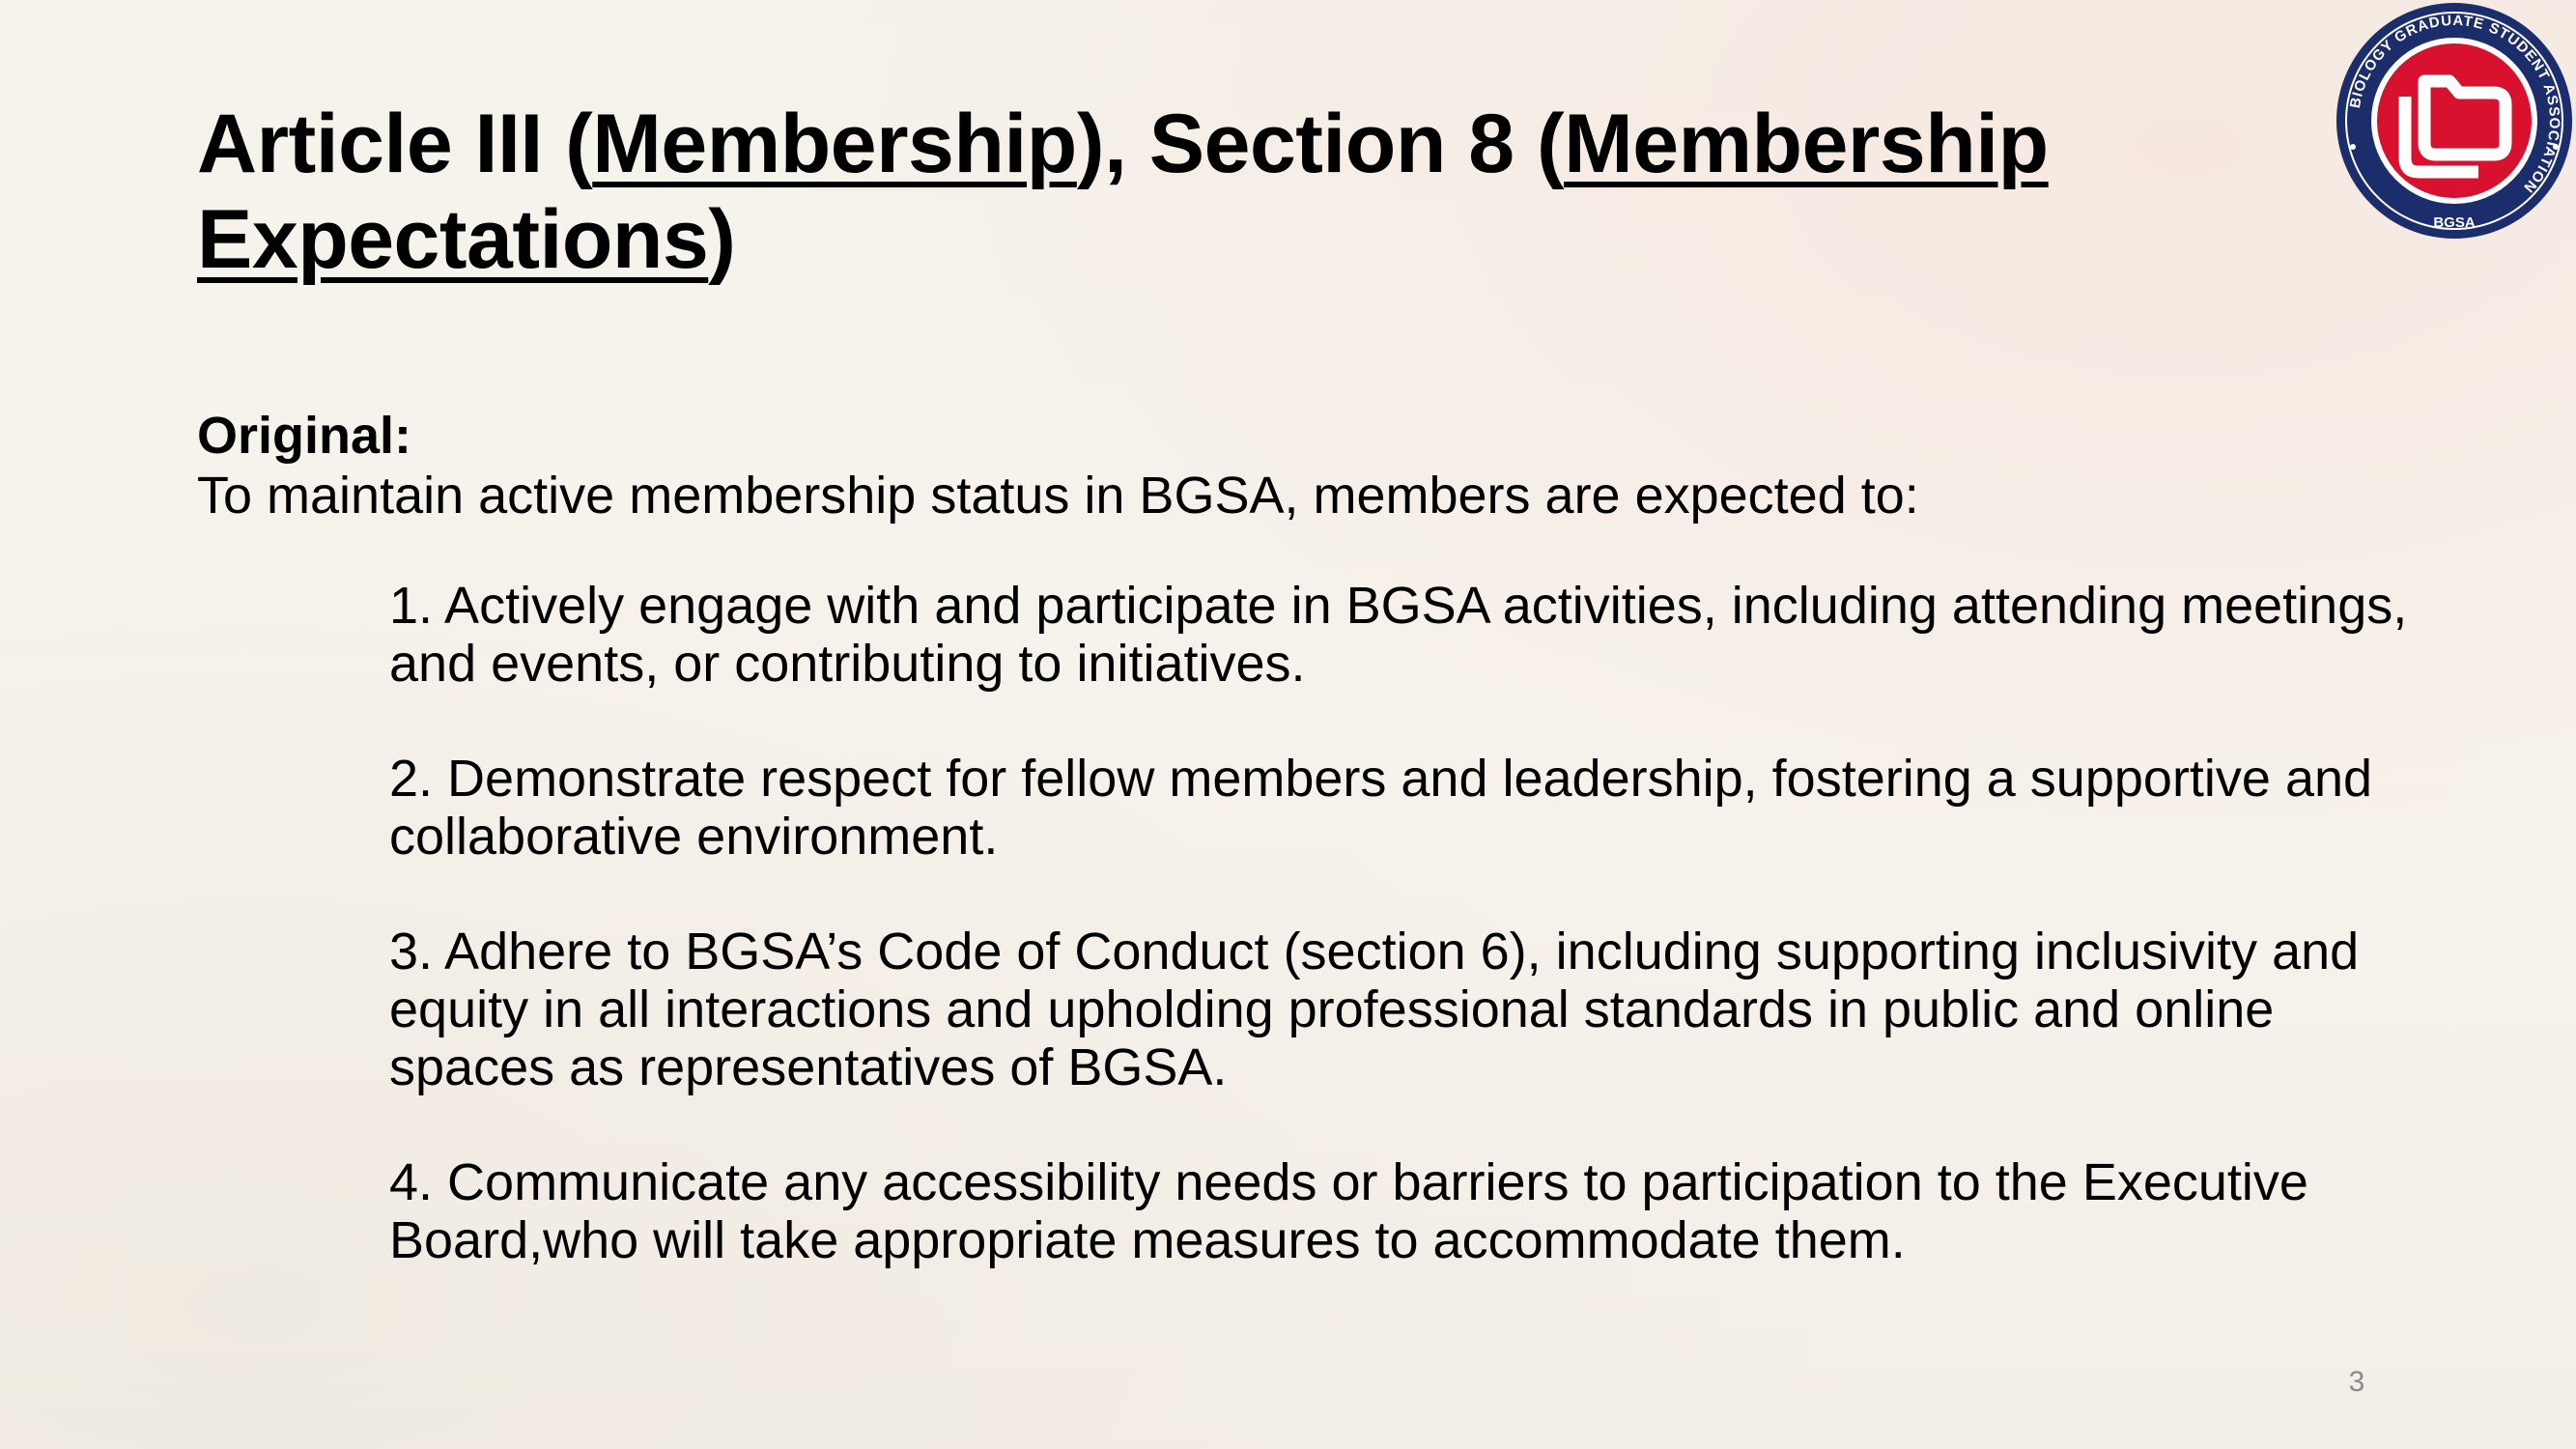  I want to click on page-number: 3, so click(2356, 1382).